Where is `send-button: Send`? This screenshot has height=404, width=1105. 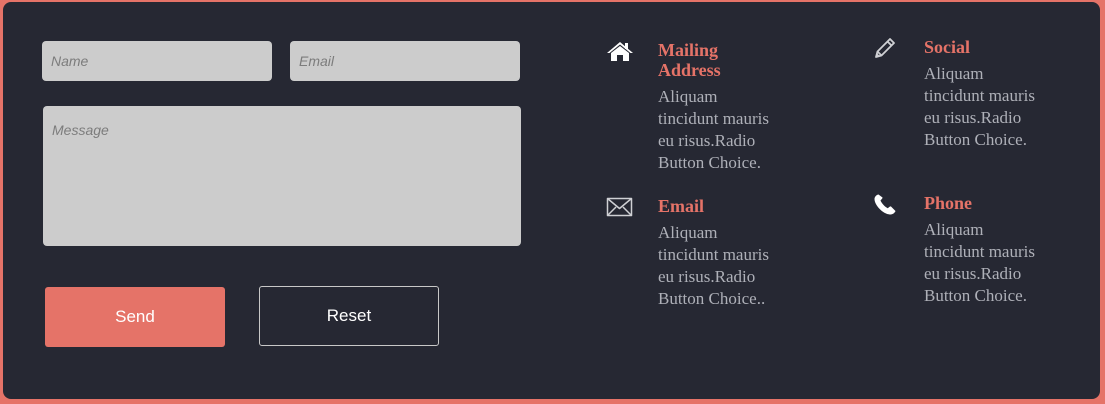
send-button: Send is located at coordinates (135, 317).